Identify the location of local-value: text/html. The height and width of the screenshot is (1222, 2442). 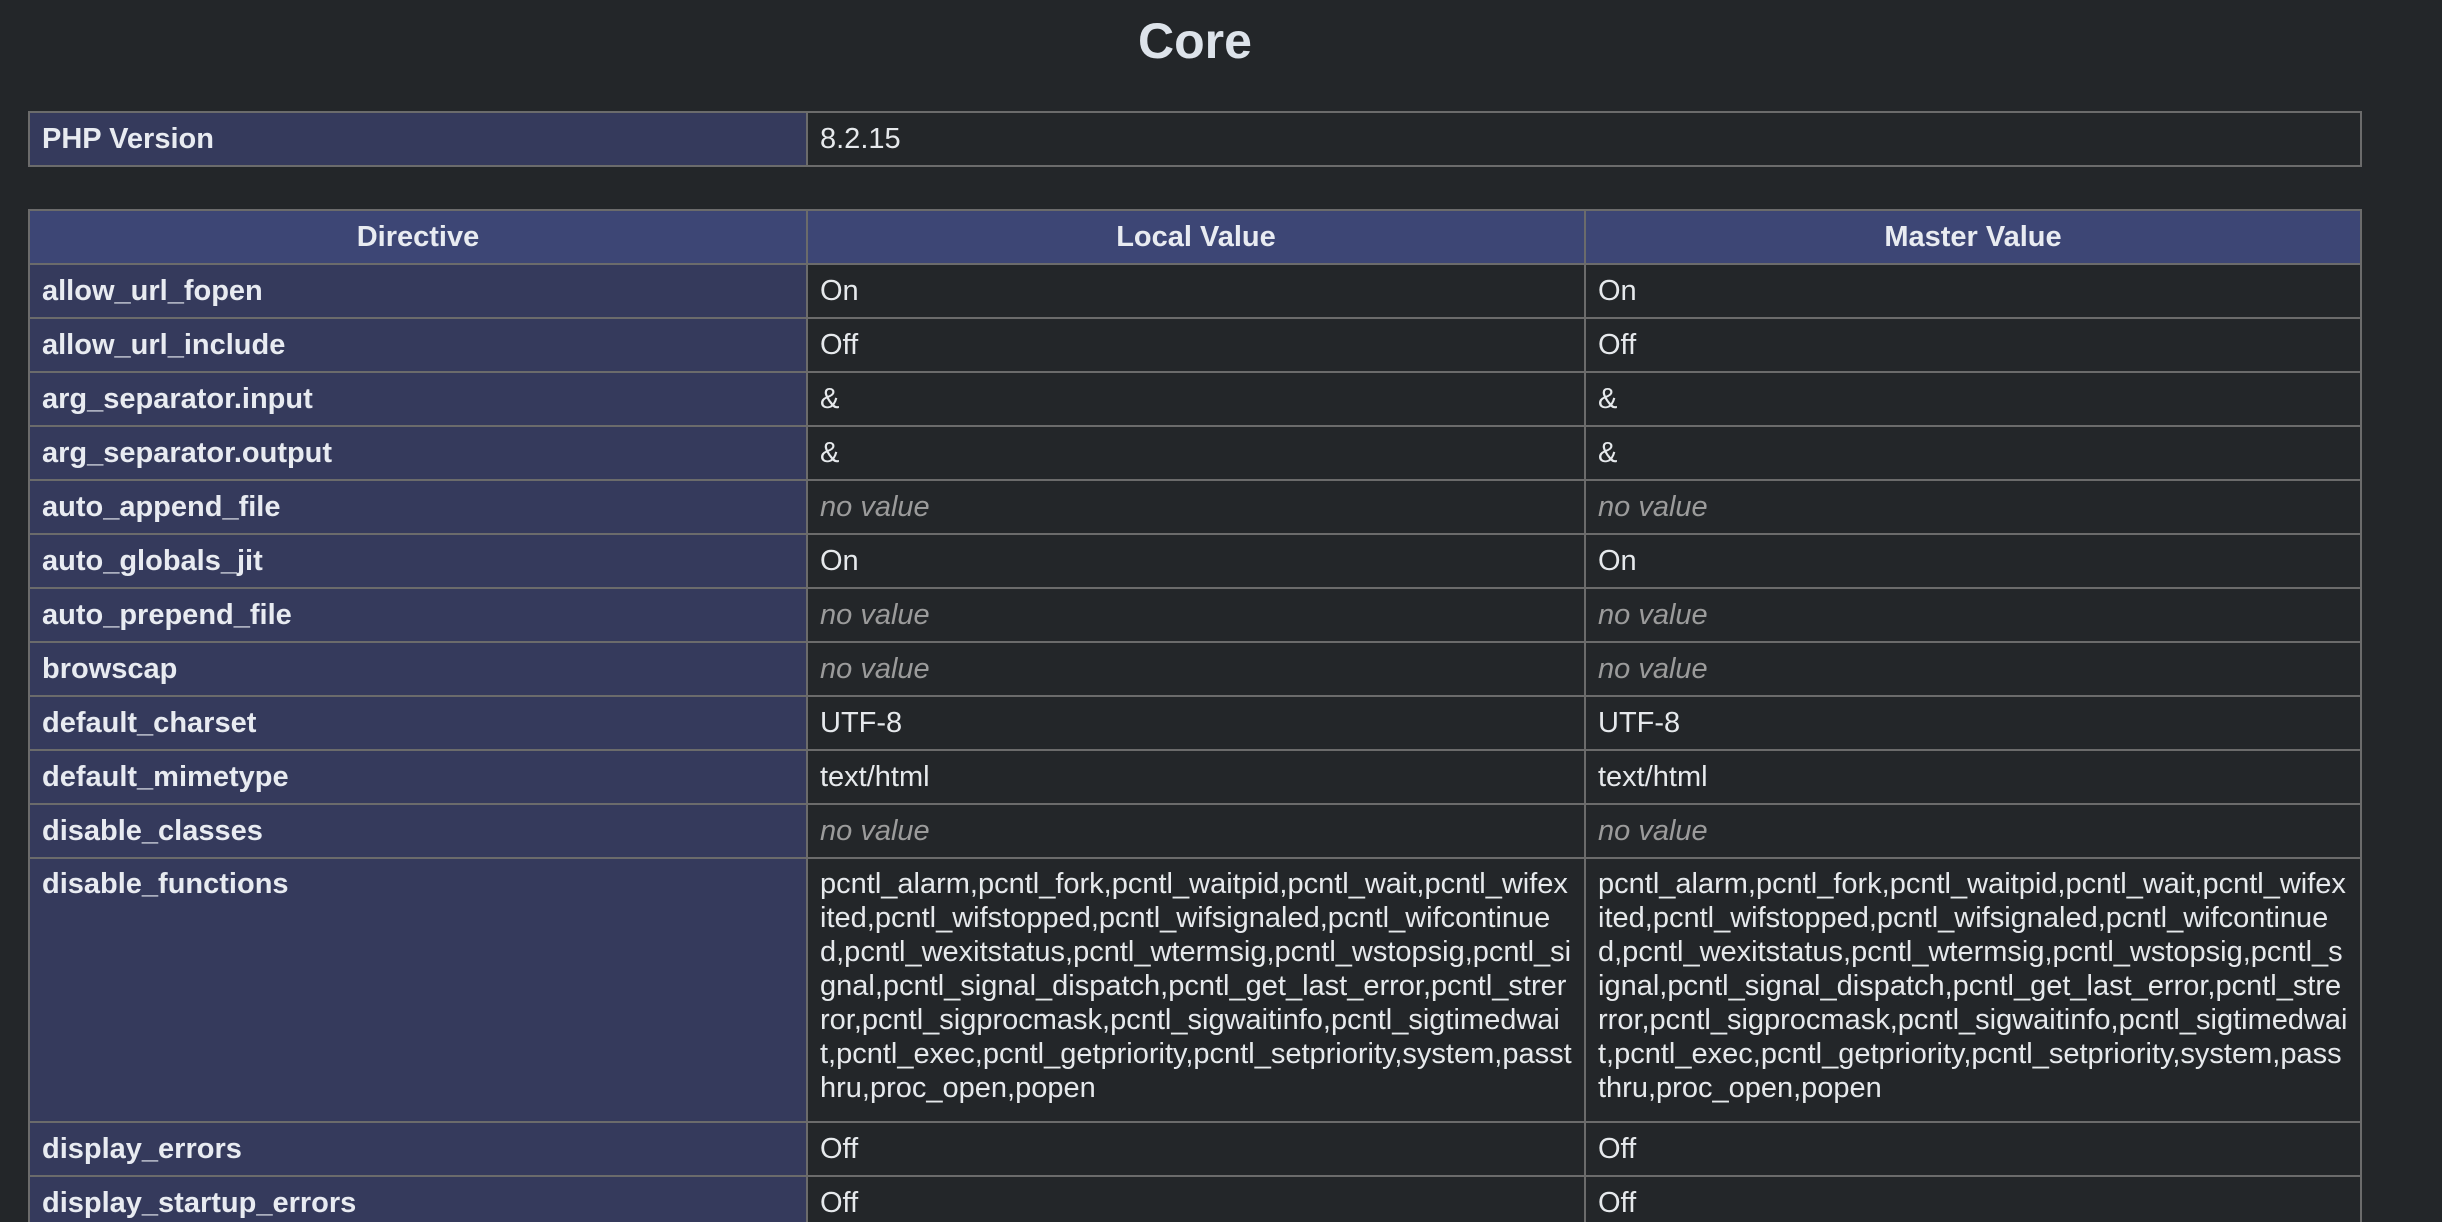
(1196, 777).